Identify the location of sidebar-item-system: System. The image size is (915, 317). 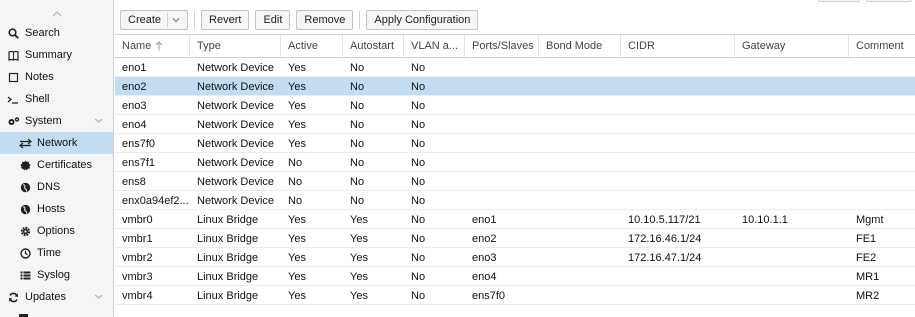
(56, 121).